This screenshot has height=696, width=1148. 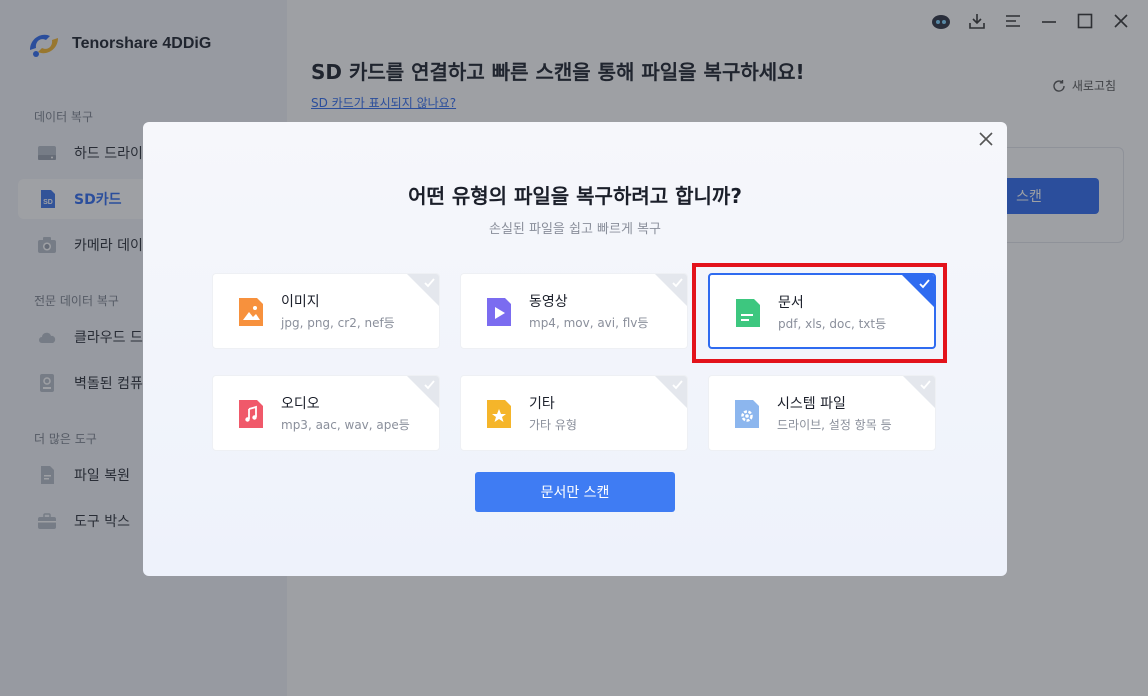 What do you see at coordinates (553, 425) in the screenshot?
I see `file-type-desc: 가타 유형` at bounding box center [553, 425].